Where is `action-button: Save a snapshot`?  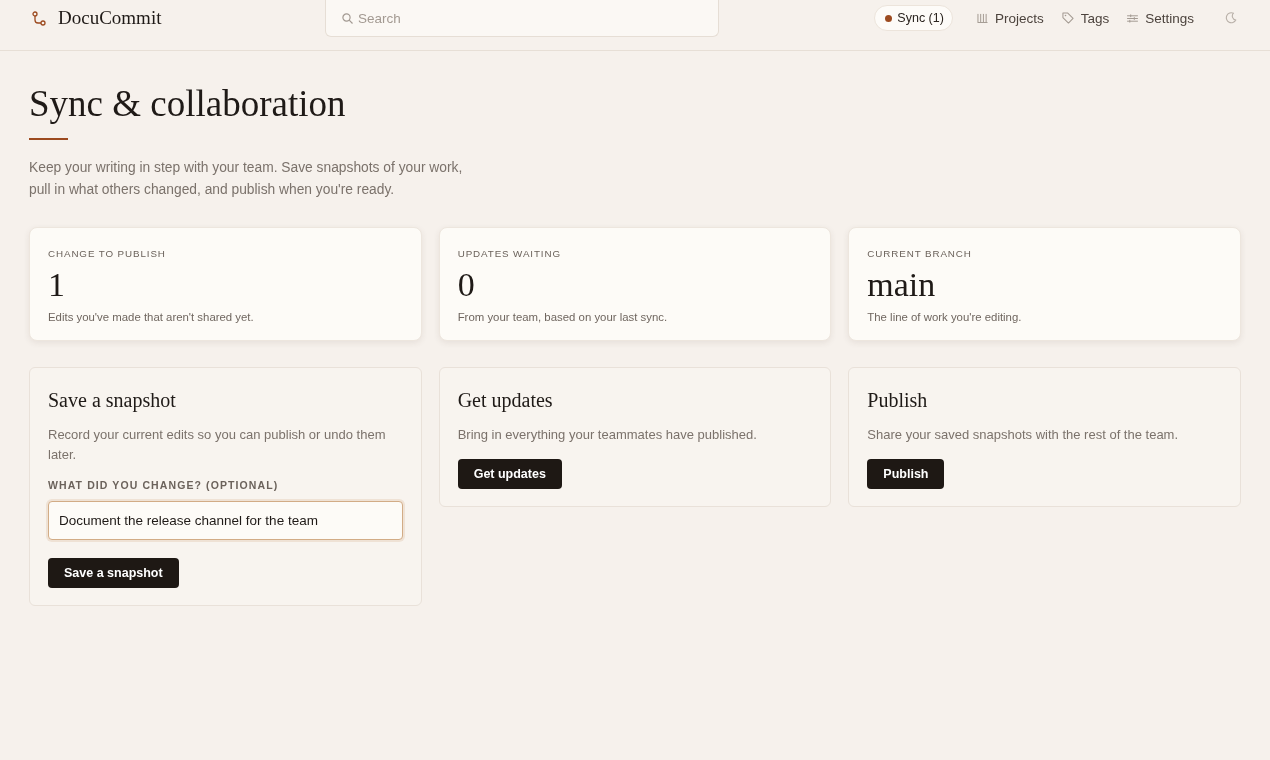 action-button: Save a snapshot is located at coordinates (113, 573).